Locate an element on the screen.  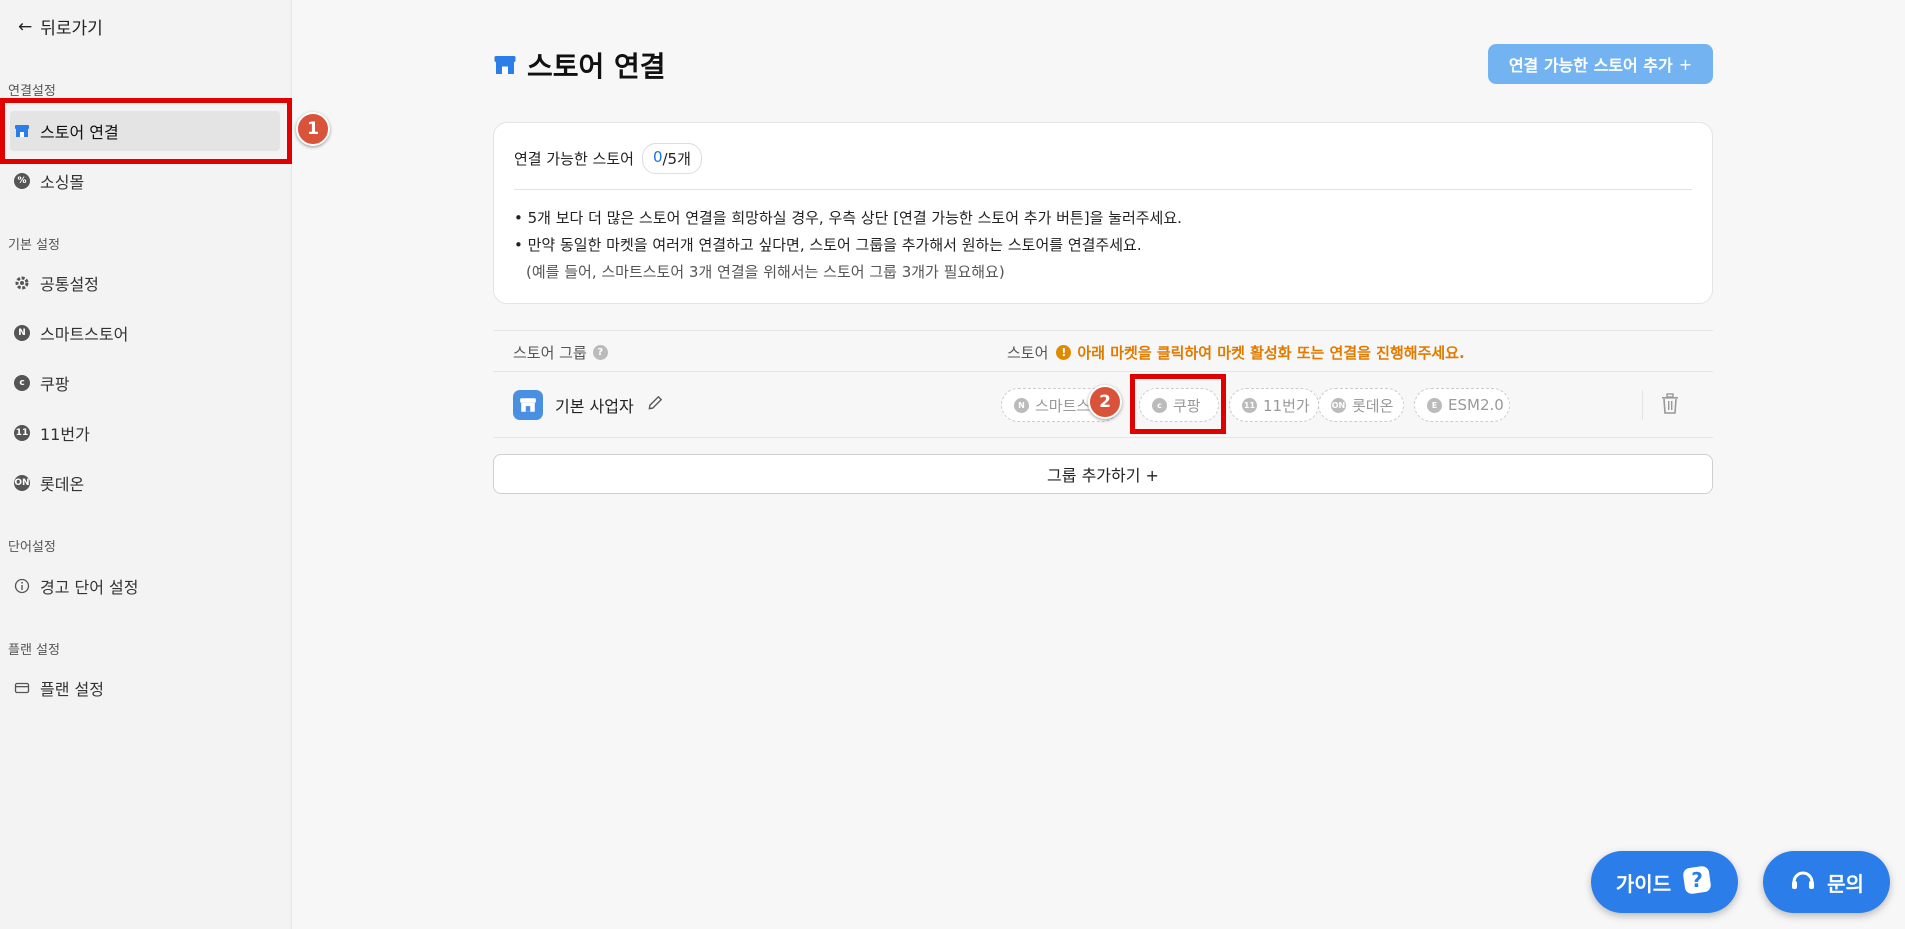
add-store-button: 연결 가능한 스토어 추가 + is located at coordinates (1600, 64).